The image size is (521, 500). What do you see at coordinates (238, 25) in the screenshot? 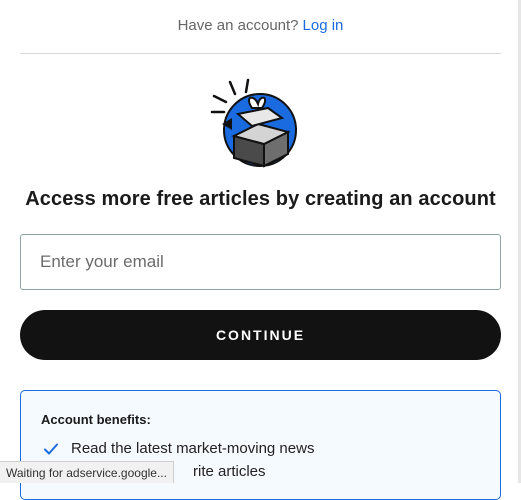
I see `account-prompt-text: Have an account?` at bounding box center [238, 25].